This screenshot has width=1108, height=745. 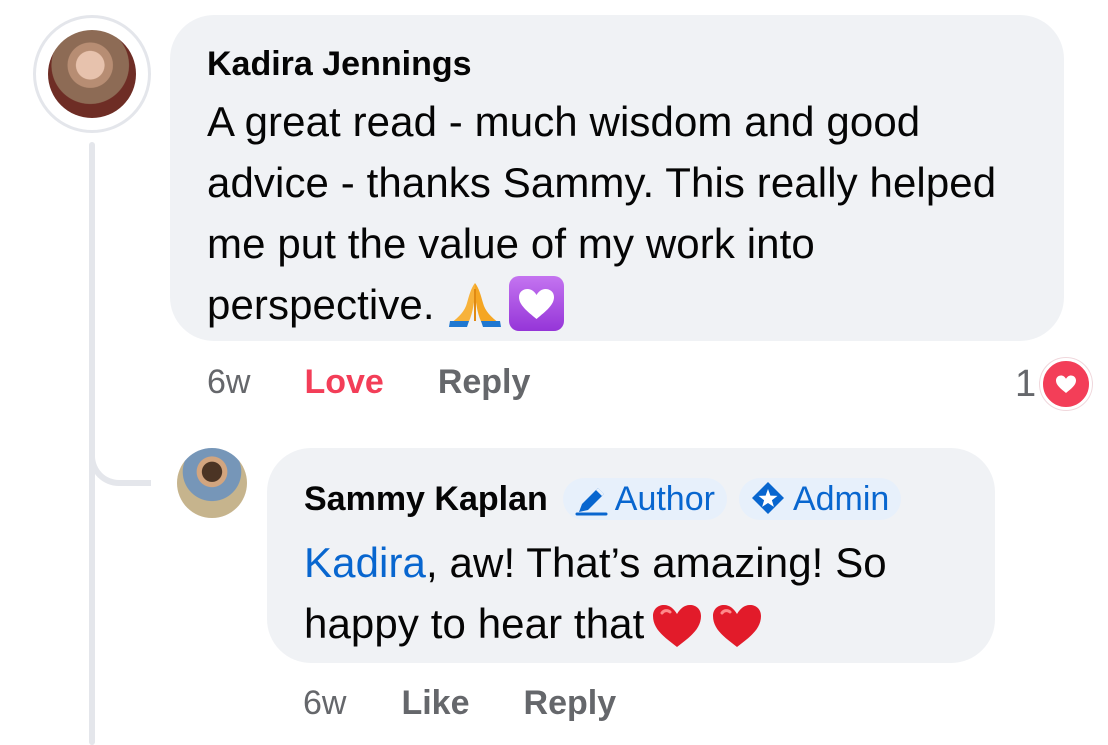 I want to click on reaction-count: 1, so click(x=1026, y=383).